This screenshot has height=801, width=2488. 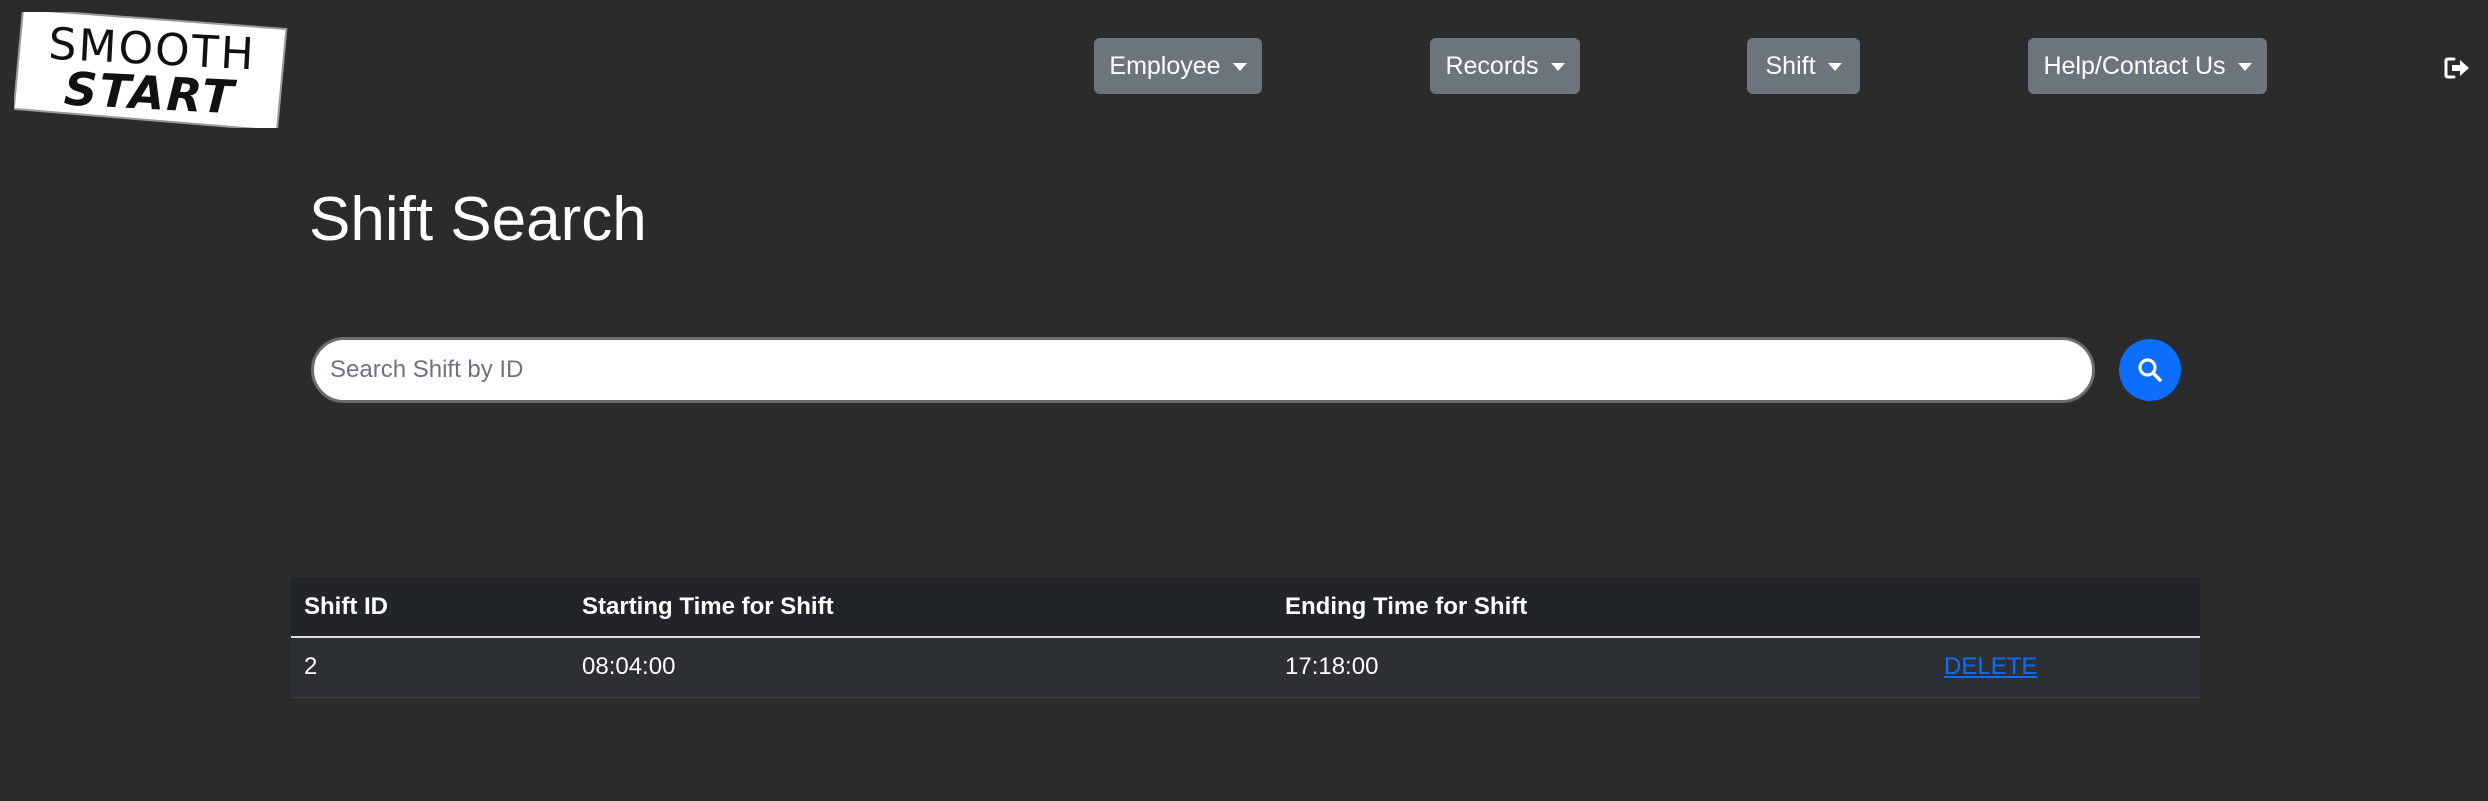 What do you see at coordinates (478, 219) in the screenshot?
I see `page-title: Shift Search` at bounding box center [478, 219].